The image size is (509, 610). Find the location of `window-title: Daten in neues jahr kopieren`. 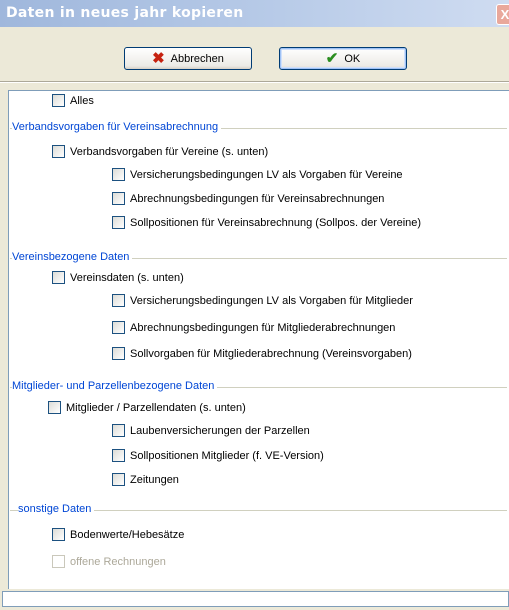

window-title: Daten in neues jahr kopieren is located at coordinates (125, 13).